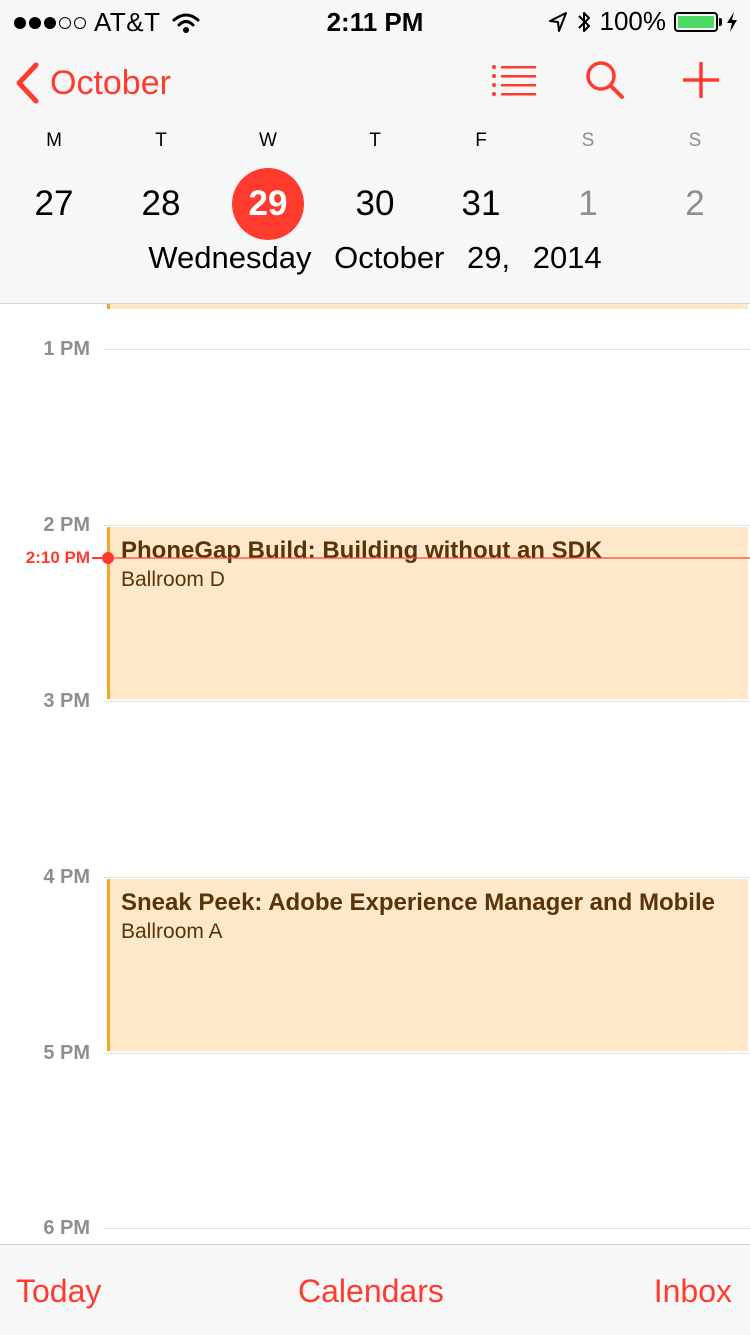  I want to click on search-icon, so click(605, 80).